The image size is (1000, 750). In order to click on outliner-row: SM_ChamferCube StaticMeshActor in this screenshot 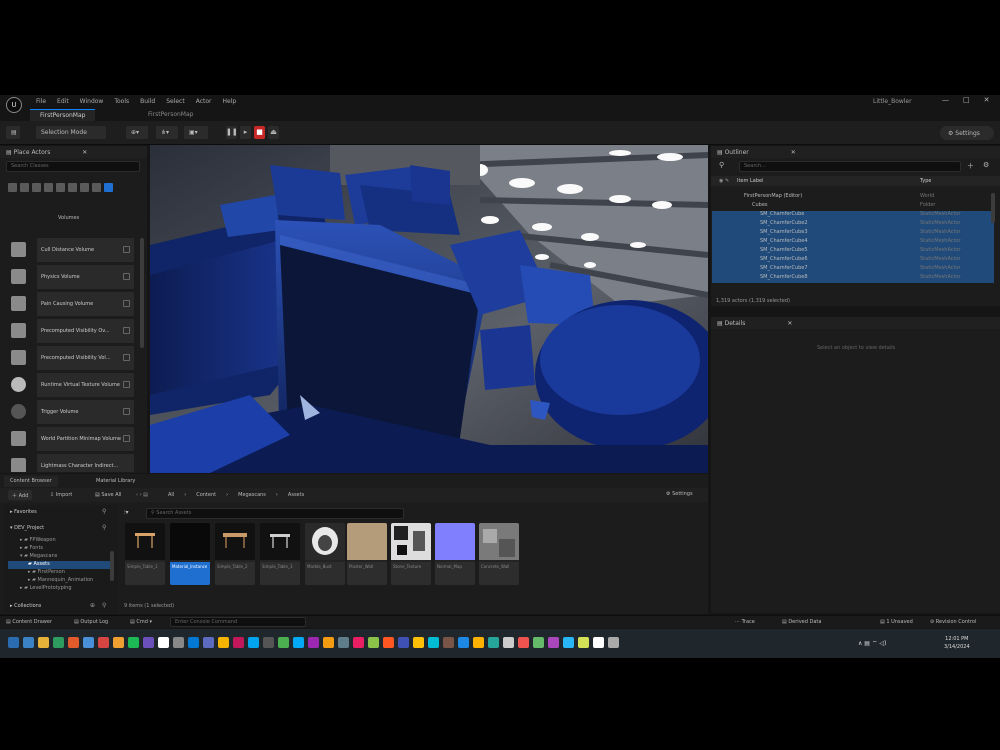, I will do `click(853, 215)`.